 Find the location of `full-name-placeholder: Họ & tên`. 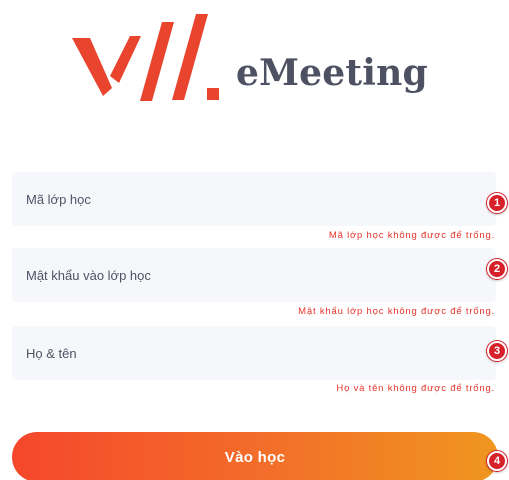

full-name-placeholder: Họ & tên is located at coordinates (51, 353).